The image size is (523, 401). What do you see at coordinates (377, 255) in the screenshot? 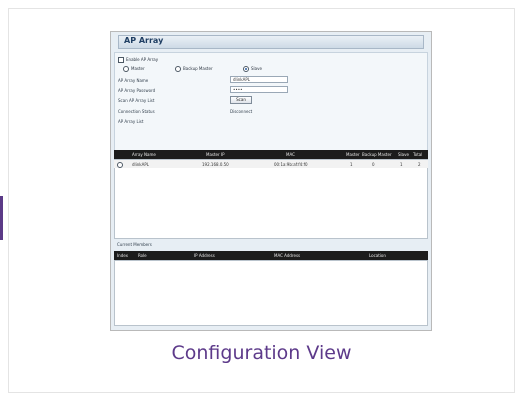
I see `col-location: Location` at bounding box center [377, 255].